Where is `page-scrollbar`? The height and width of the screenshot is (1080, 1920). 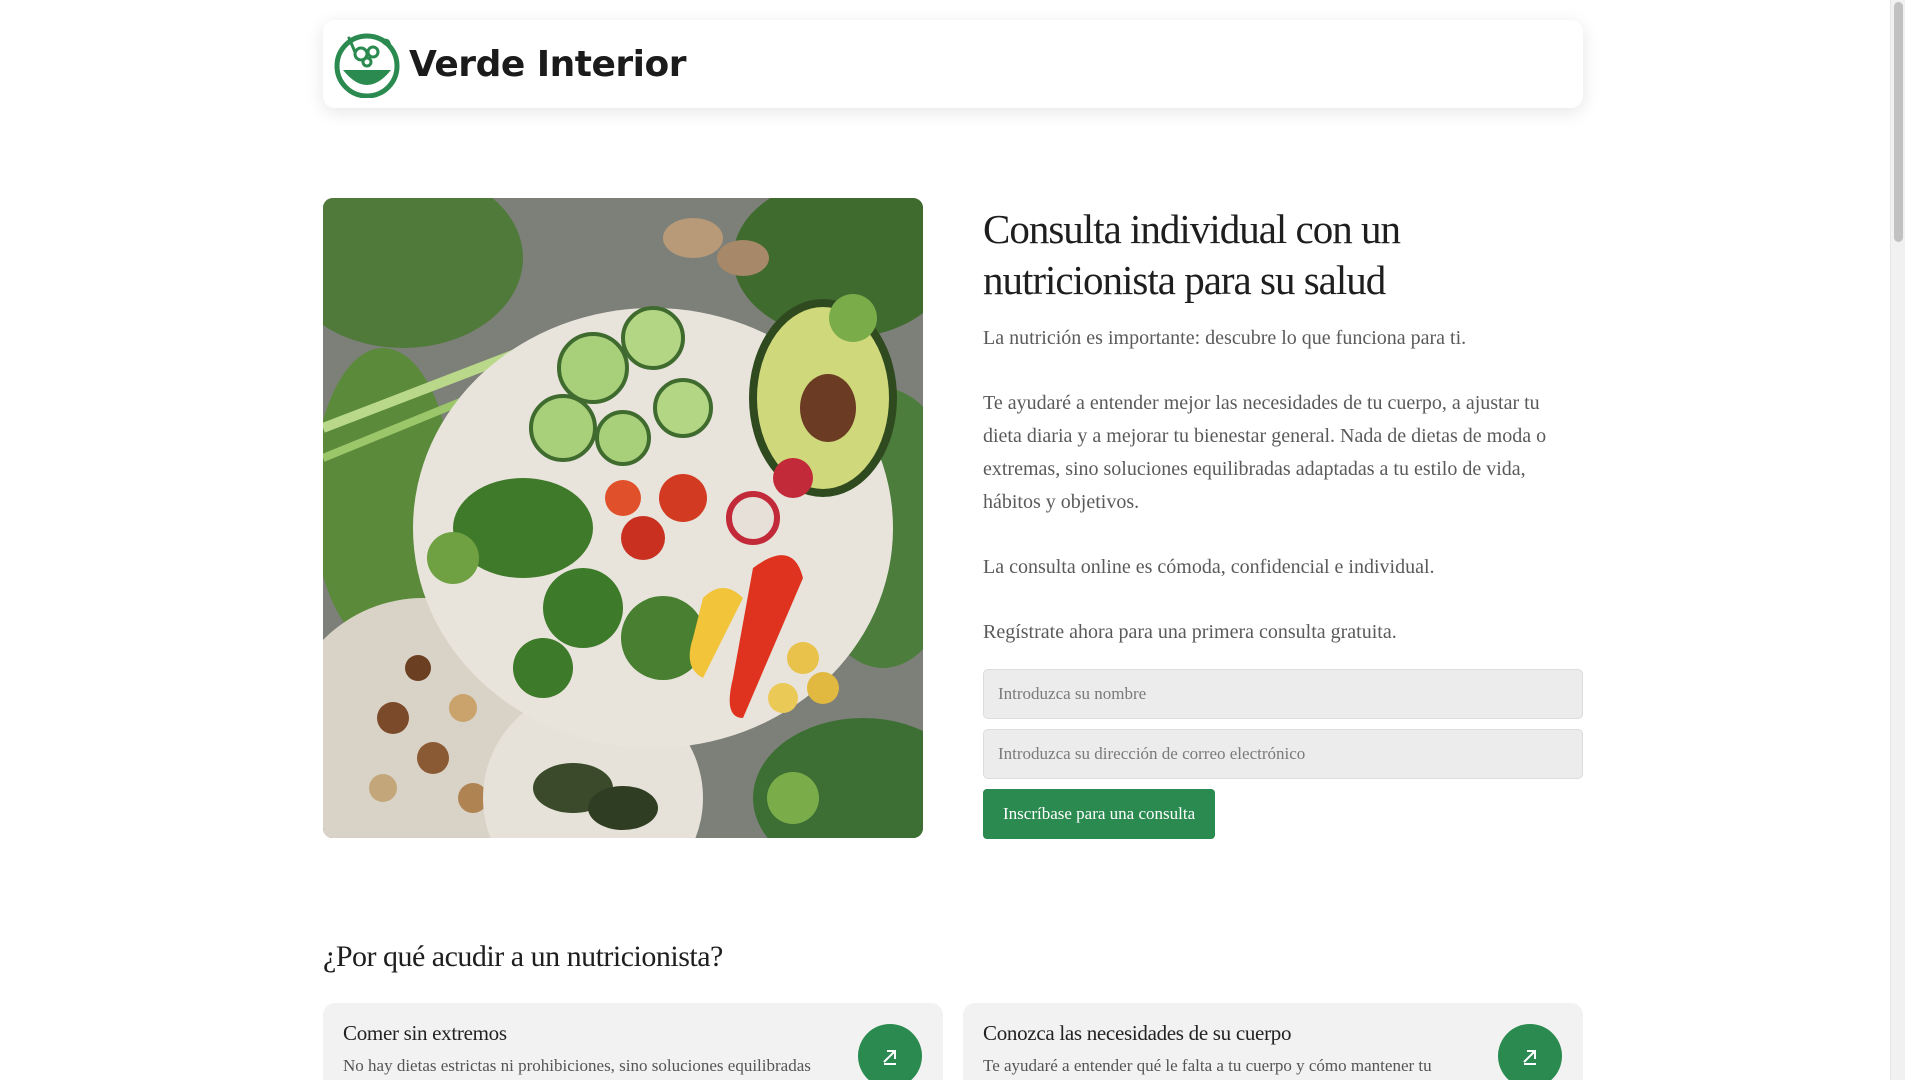 page-scrollbar is located at coordinates (1897, 540).